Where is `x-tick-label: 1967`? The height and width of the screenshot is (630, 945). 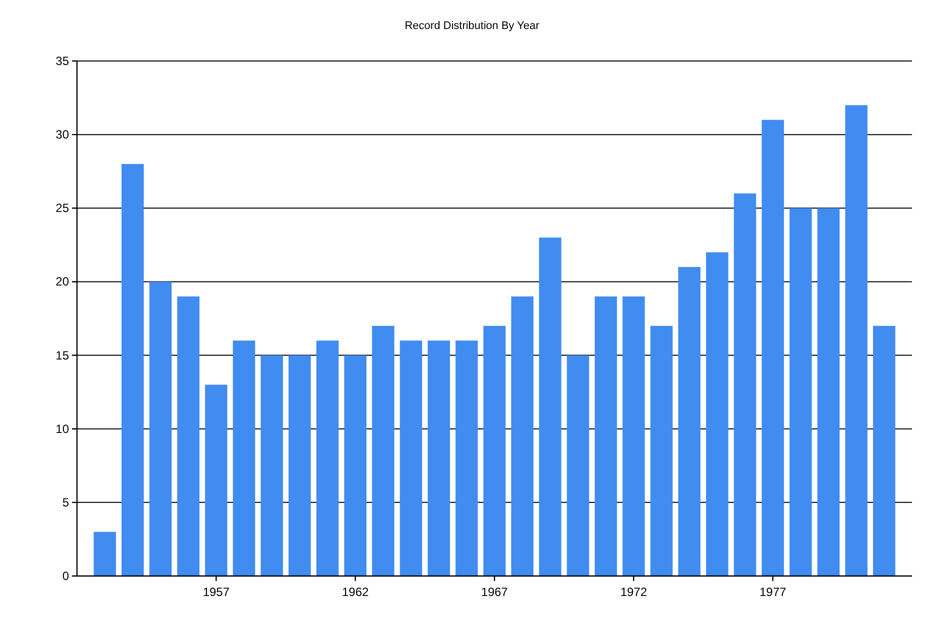 x-tick-label: 1967 is located at coordinates (494, 592).